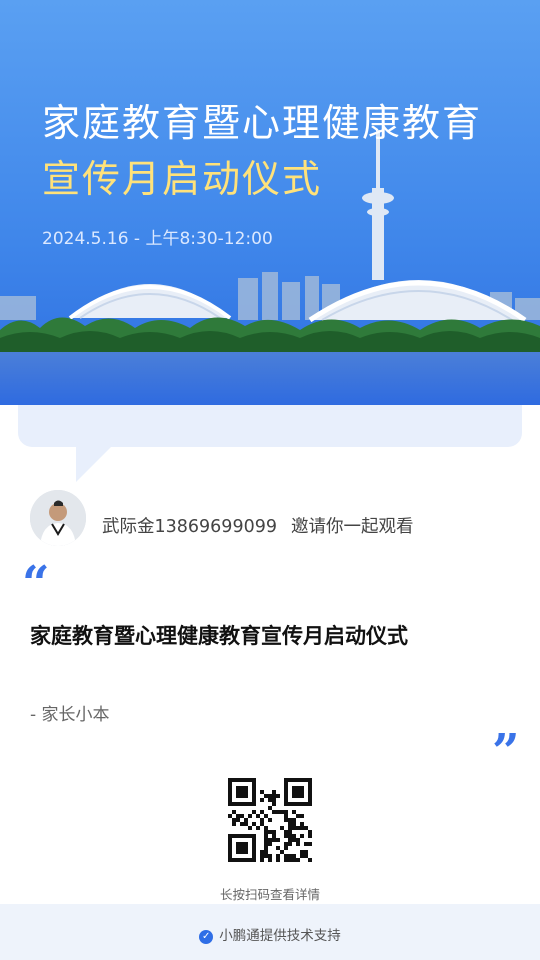 This screenshot has height=960, width=540. What do you see at coordinates (262, 123) in the screenshot?
I see `banner-title-line1: 家庭教育暨心理健康教育` at bounding box center [262, 123].